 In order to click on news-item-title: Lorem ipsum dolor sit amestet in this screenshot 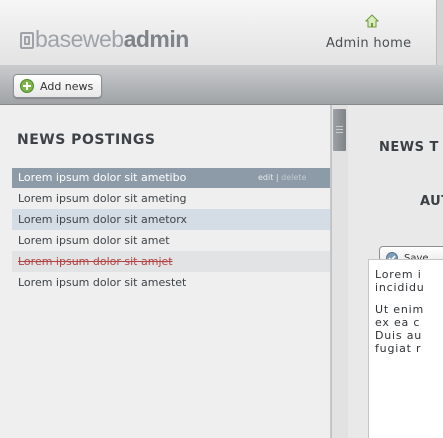, I will do `click(102, 282)`.